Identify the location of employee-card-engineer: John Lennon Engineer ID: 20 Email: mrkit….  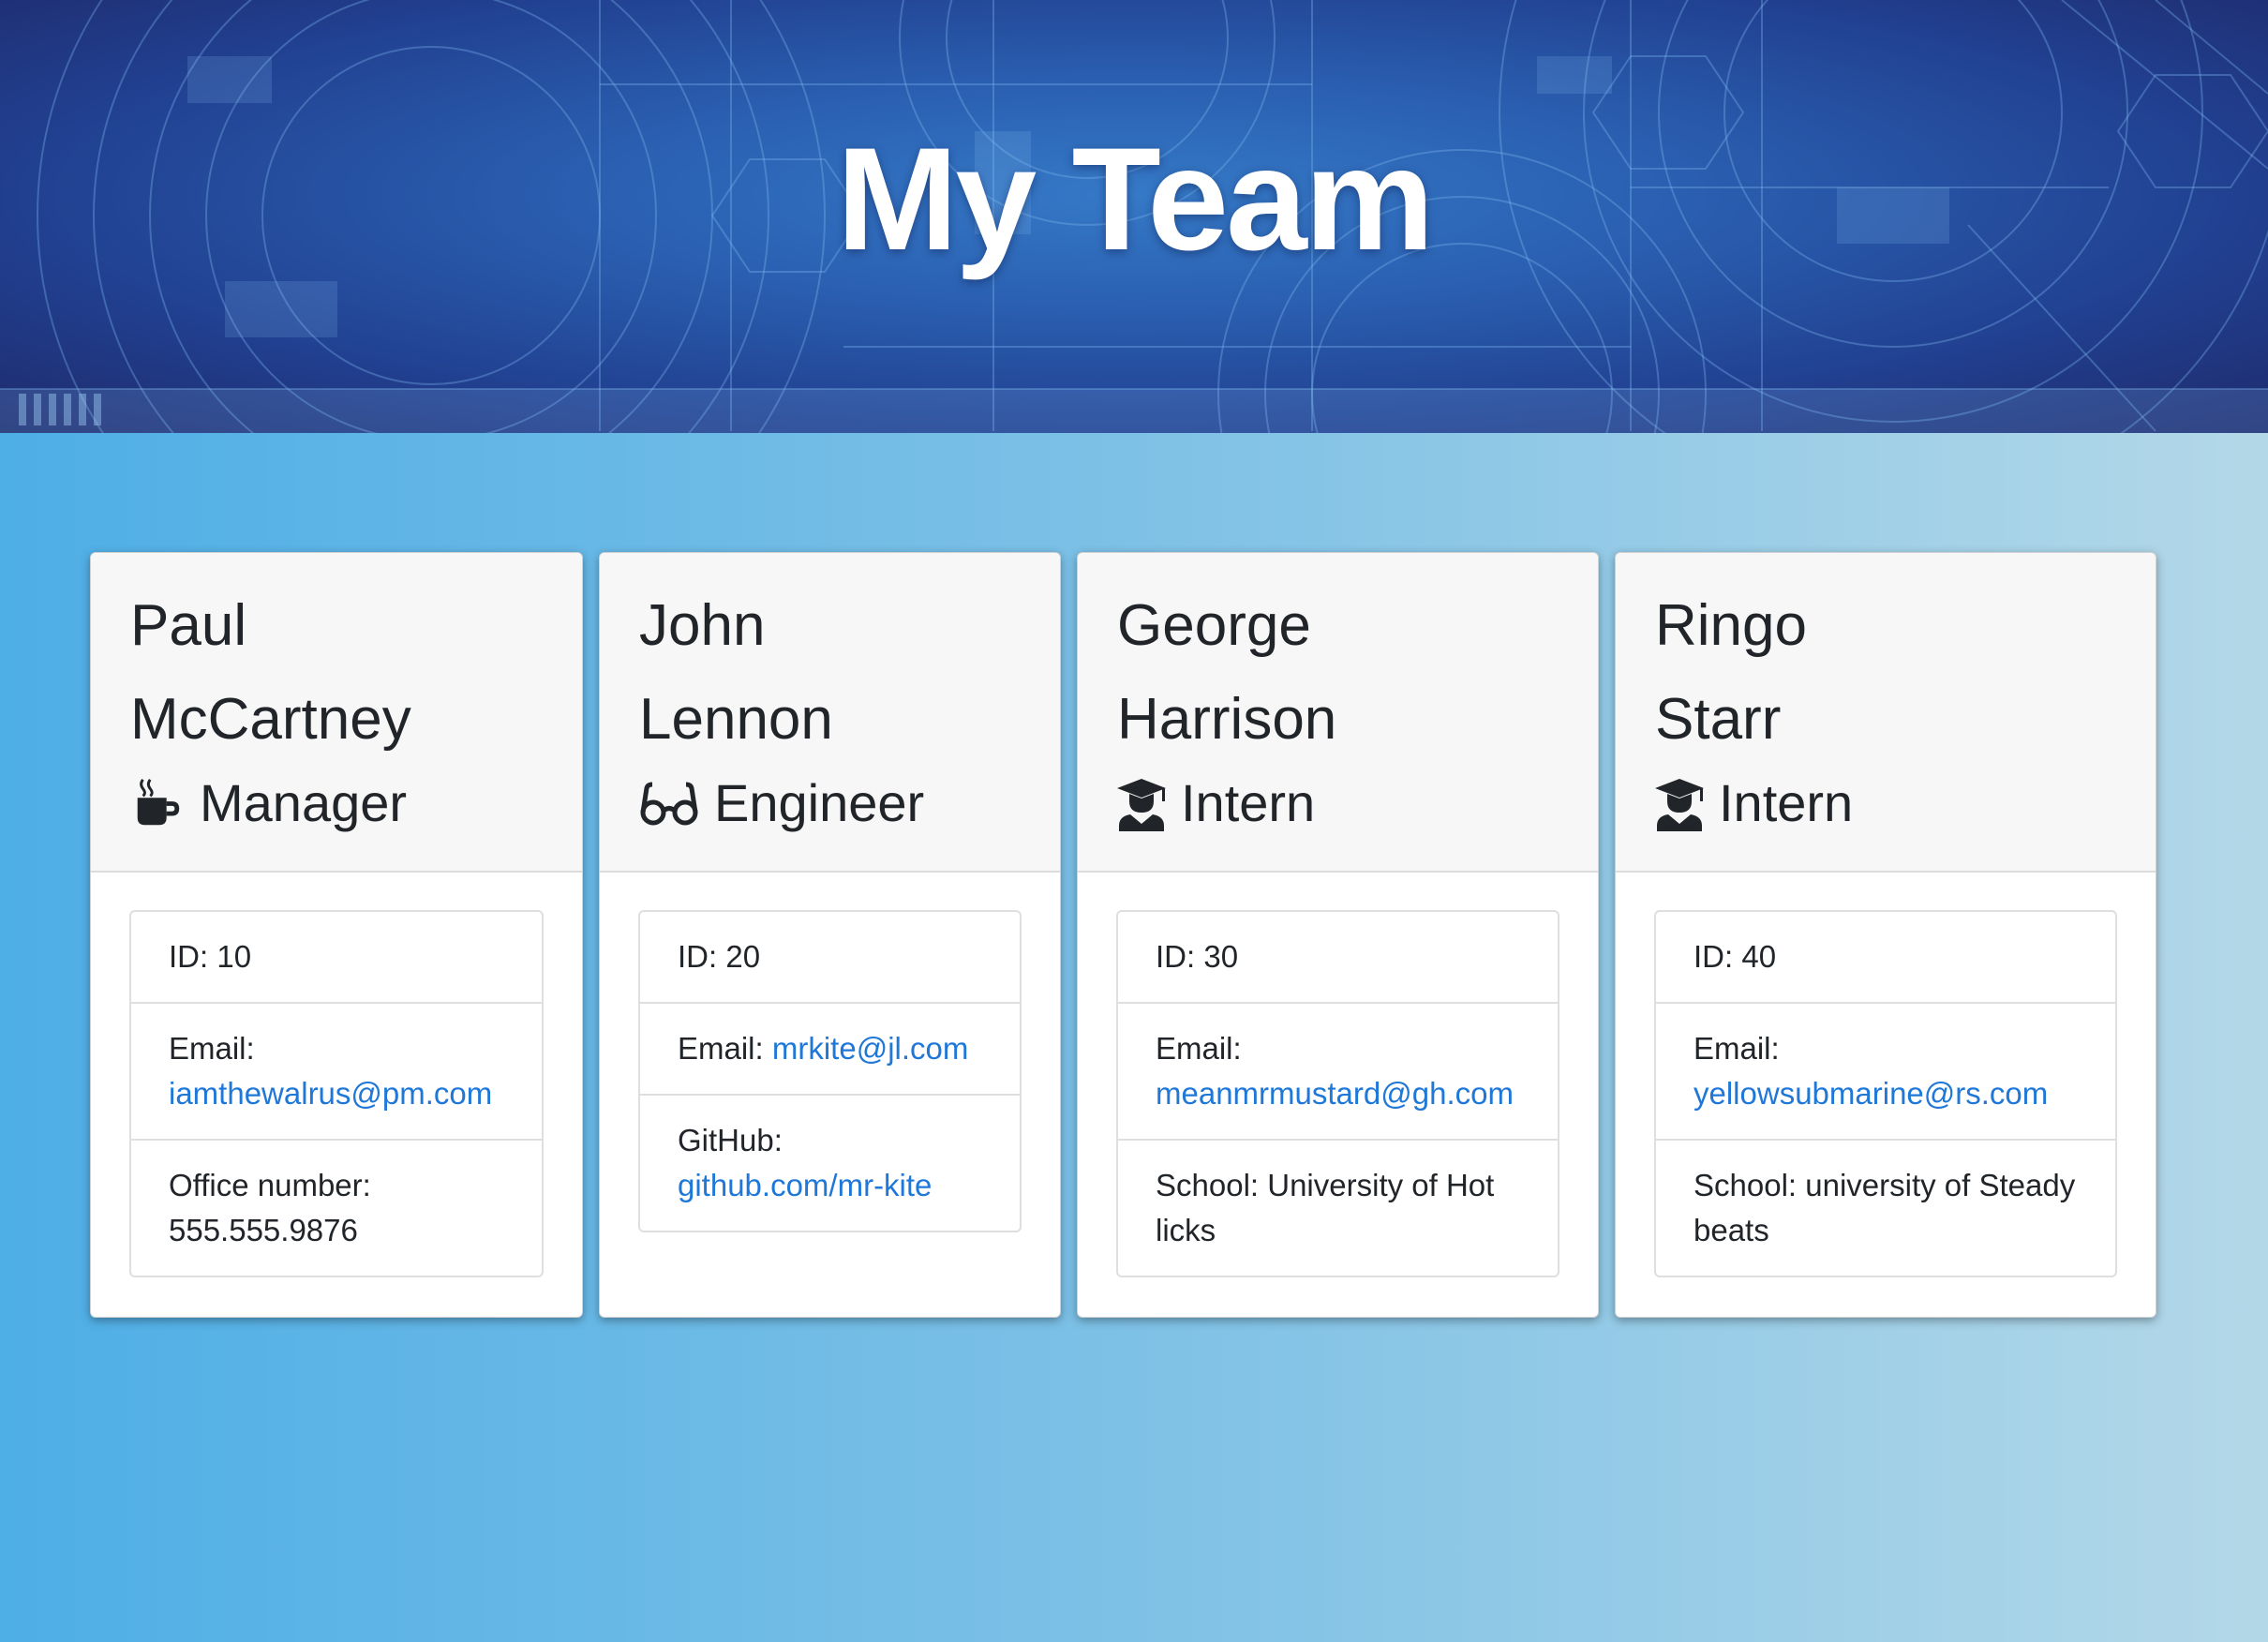
(830, 935).